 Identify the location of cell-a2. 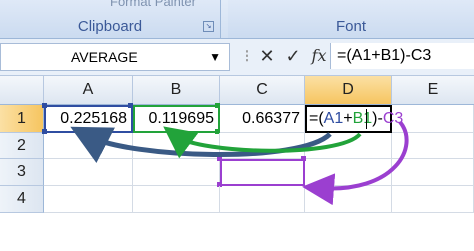
(88, 146).